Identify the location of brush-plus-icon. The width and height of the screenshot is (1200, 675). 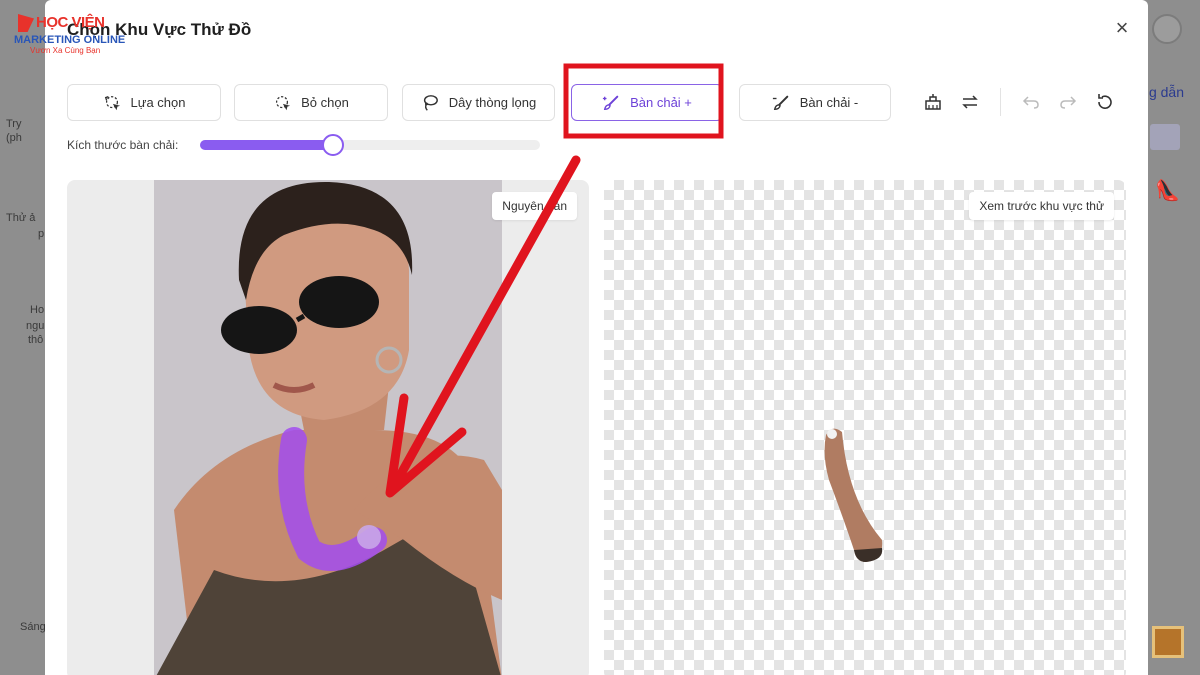
(610, 102).